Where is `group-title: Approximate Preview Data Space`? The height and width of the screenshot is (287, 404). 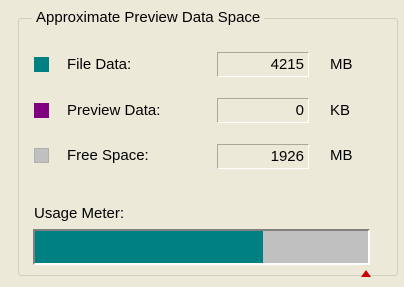 group-title: Approximate Preview Data Space is located at coordinates (148, 18).